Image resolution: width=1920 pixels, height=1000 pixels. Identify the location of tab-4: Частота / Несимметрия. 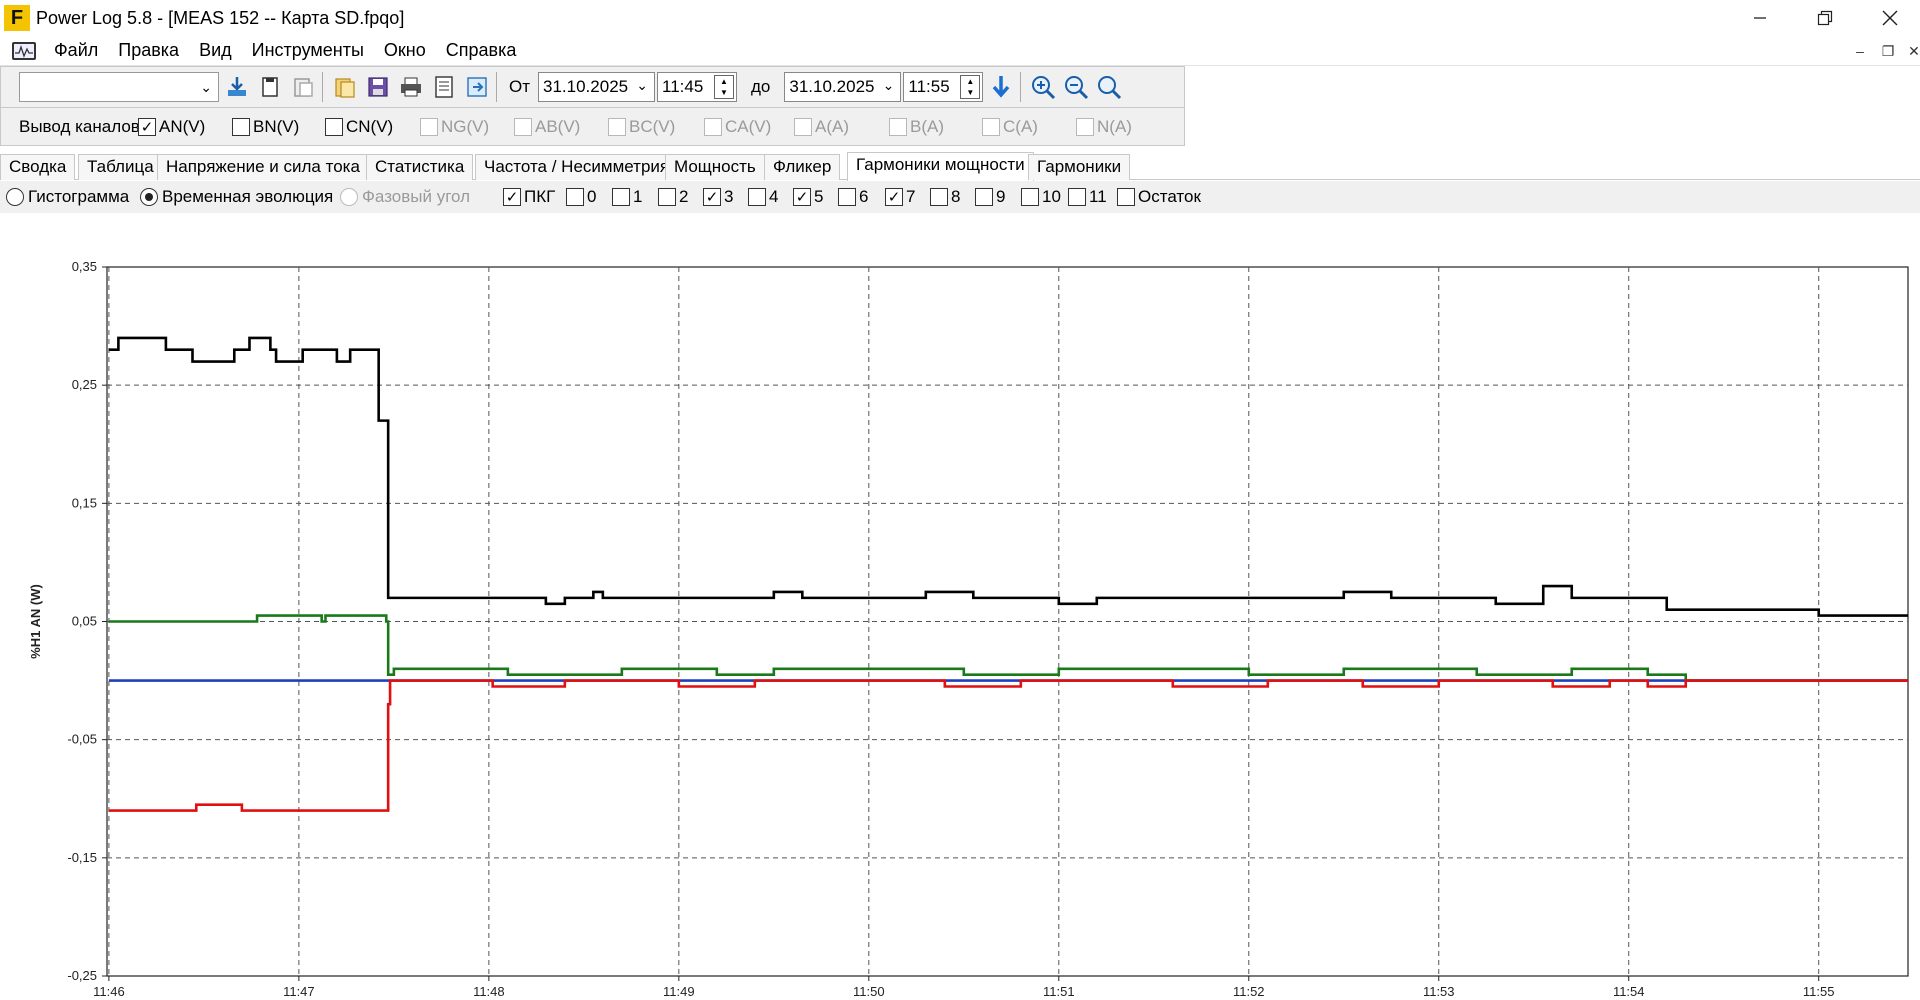
(577, 167).